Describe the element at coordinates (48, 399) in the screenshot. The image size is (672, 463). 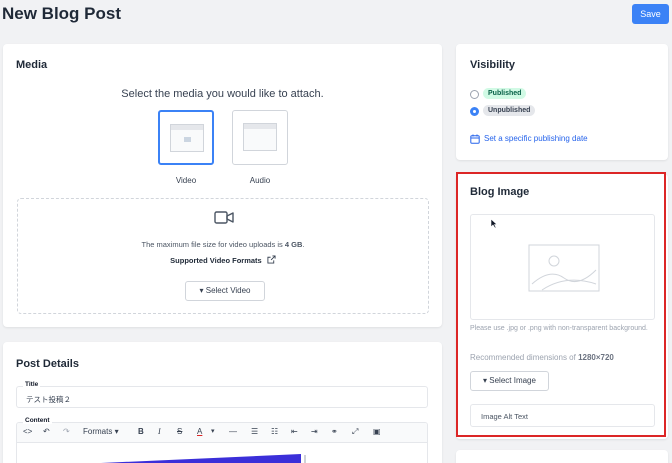
I see `title-value: テスト投稿２` at that location.